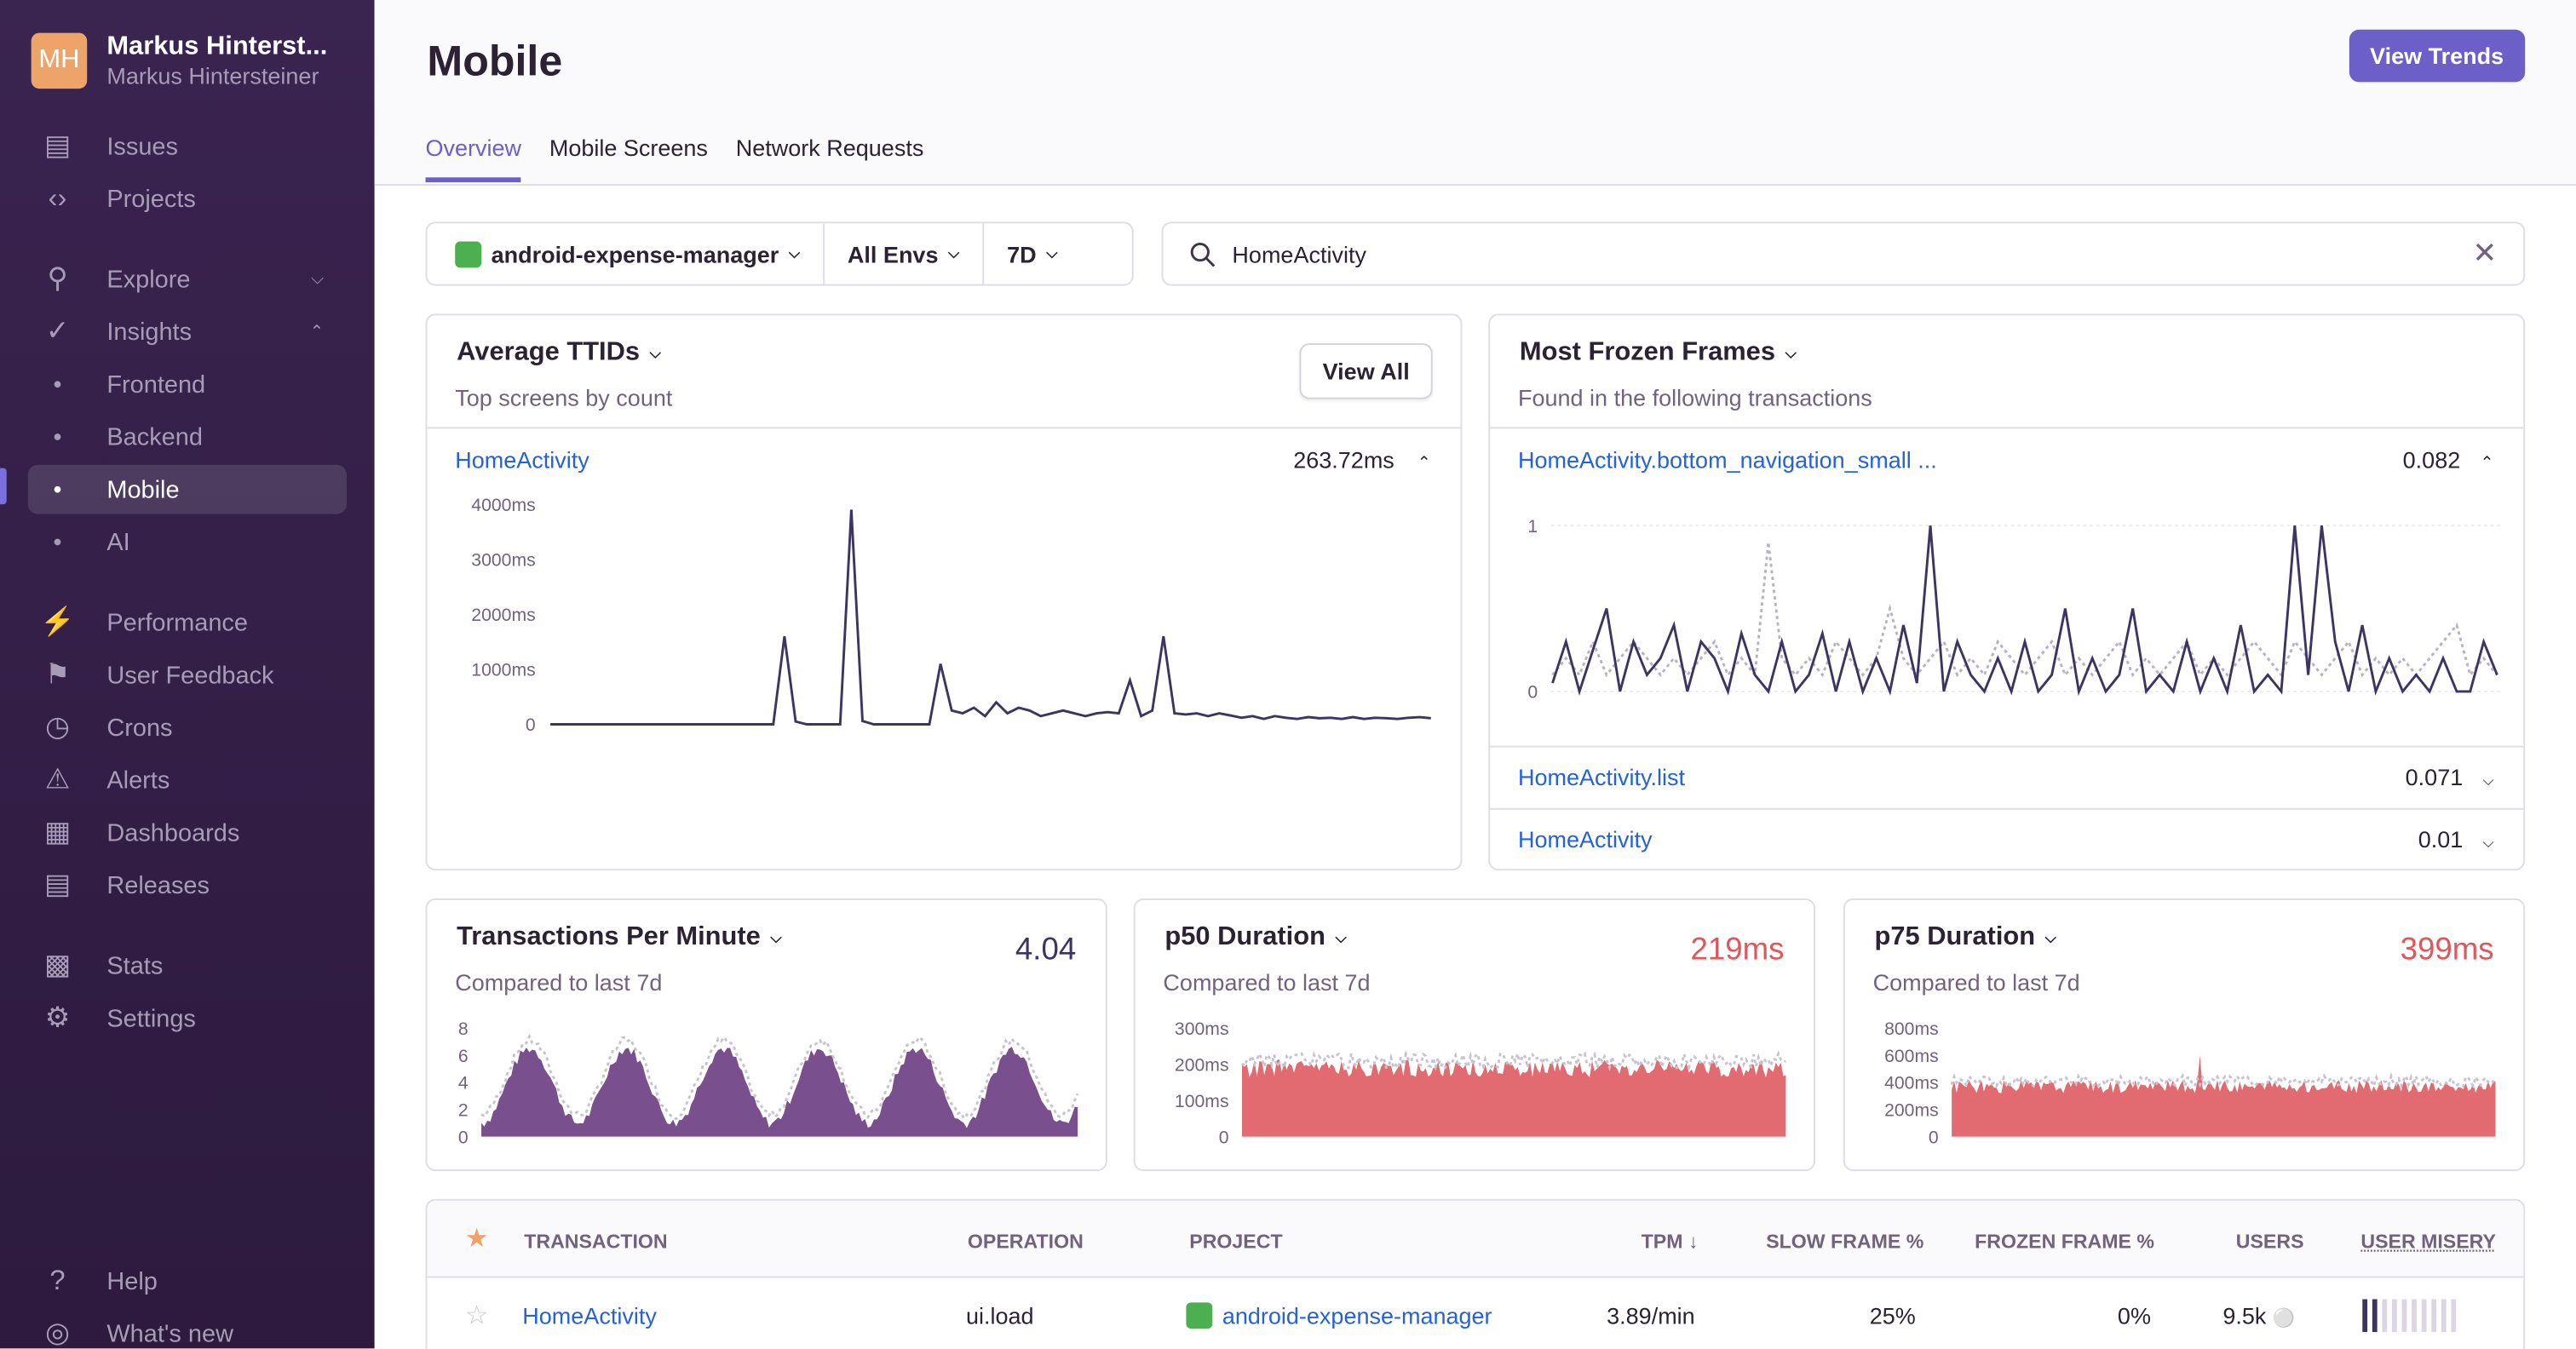  What do you see at coordinates (132, 1281) in the screenshot?
I see `sidebar-item-label: Help` at bounding box center [132, 1281].